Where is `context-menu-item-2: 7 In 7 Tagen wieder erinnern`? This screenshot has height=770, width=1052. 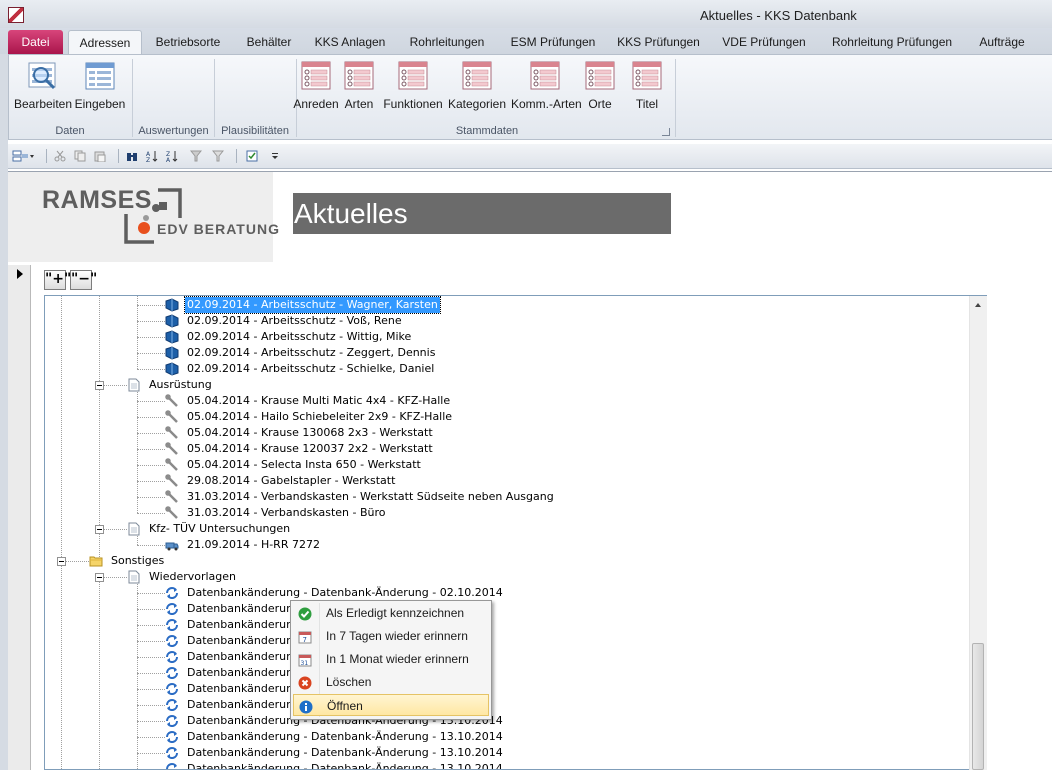
context-menu-item-2: 7 In 7 Tagen wieder erinnern is located at coordinates (391, 636).